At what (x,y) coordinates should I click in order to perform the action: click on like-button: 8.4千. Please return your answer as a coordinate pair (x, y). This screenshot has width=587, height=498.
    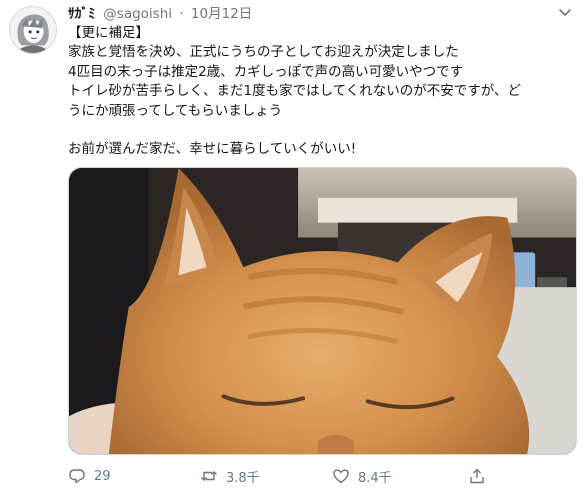
    Looking at the image, I should click on (362, 476).